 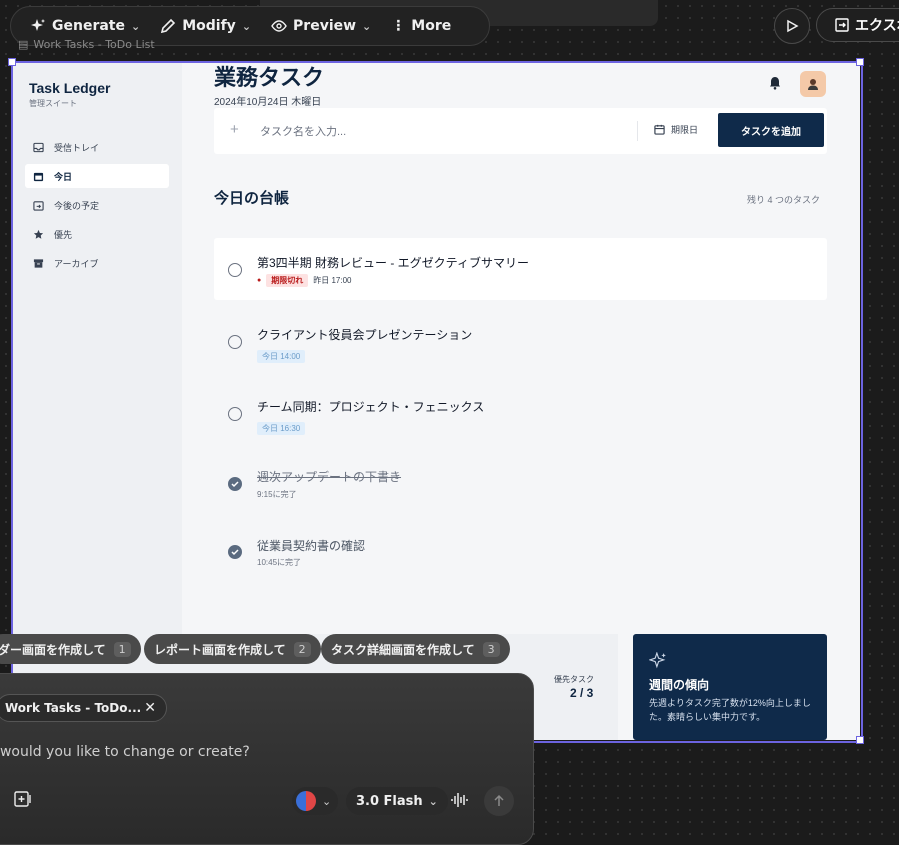 I want to click on calendar-arrow-icon, so click(x=38, y=205).